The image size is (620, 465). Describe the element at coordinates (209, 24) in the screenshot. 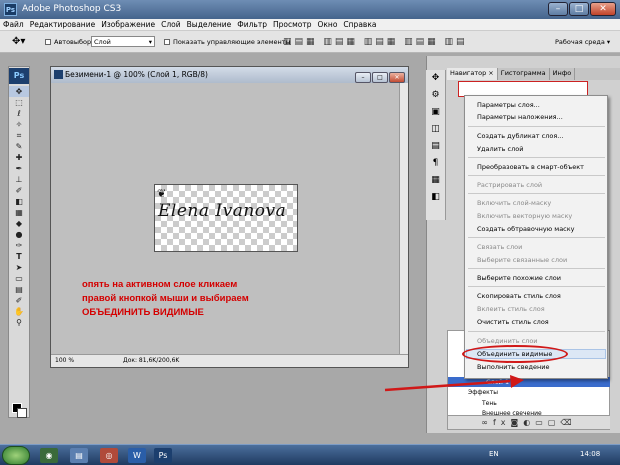

I see `menu-select: Выделение` at that location.